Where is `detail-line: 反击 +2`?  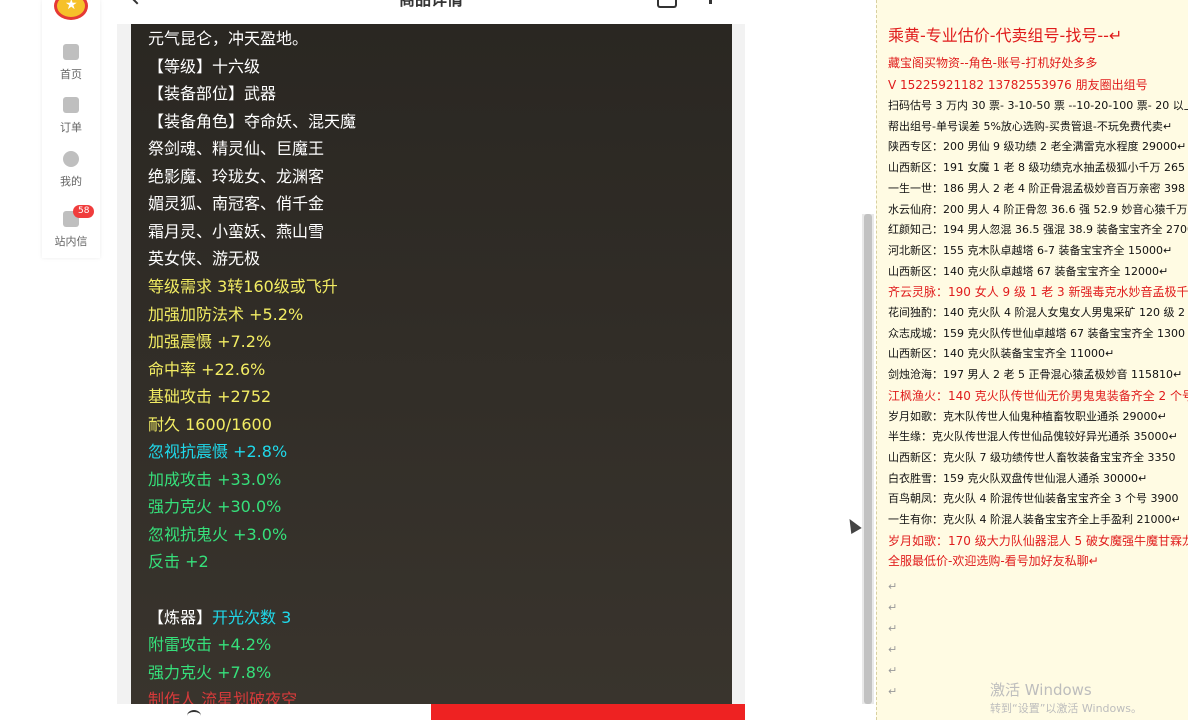 detail-line: 反击 +2 is located at coordinates (178, 562).